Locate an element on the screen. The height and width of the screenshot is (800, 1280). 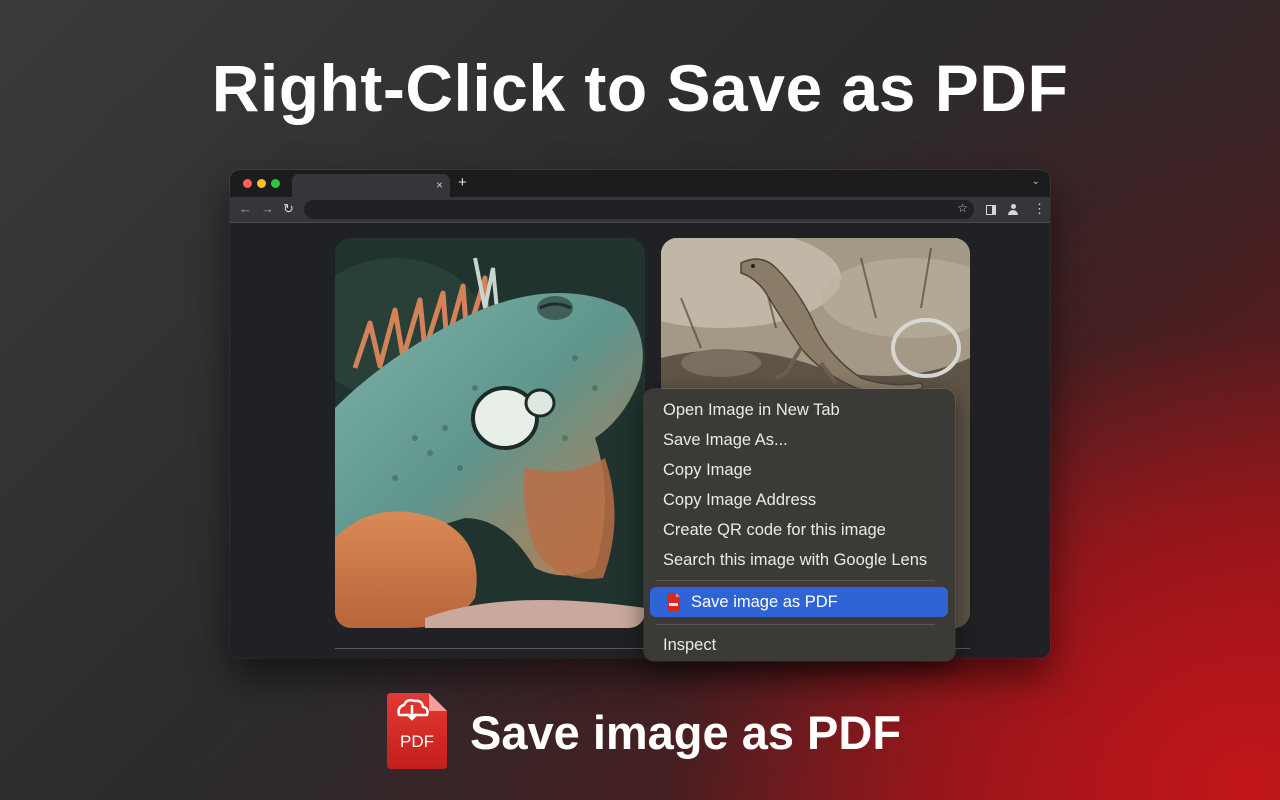
iguana-illustration is located at coordinates (490, 433).